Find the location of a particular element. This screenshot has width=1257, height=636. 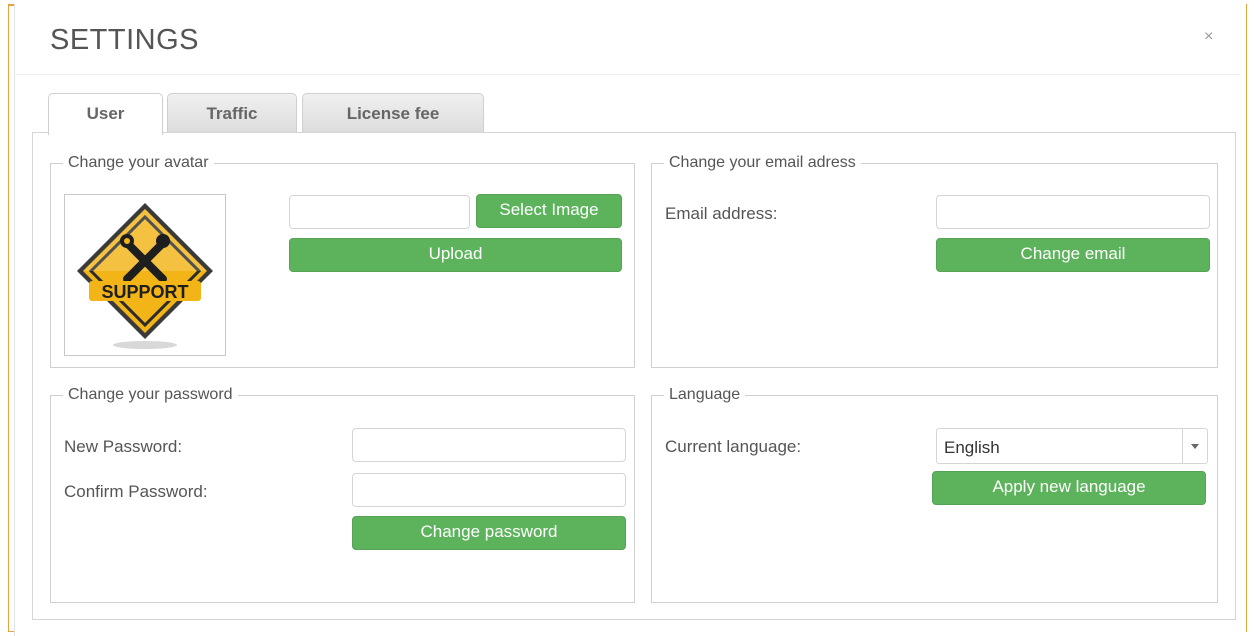

chevron-down-icon is located at coordinates (1195, 446).